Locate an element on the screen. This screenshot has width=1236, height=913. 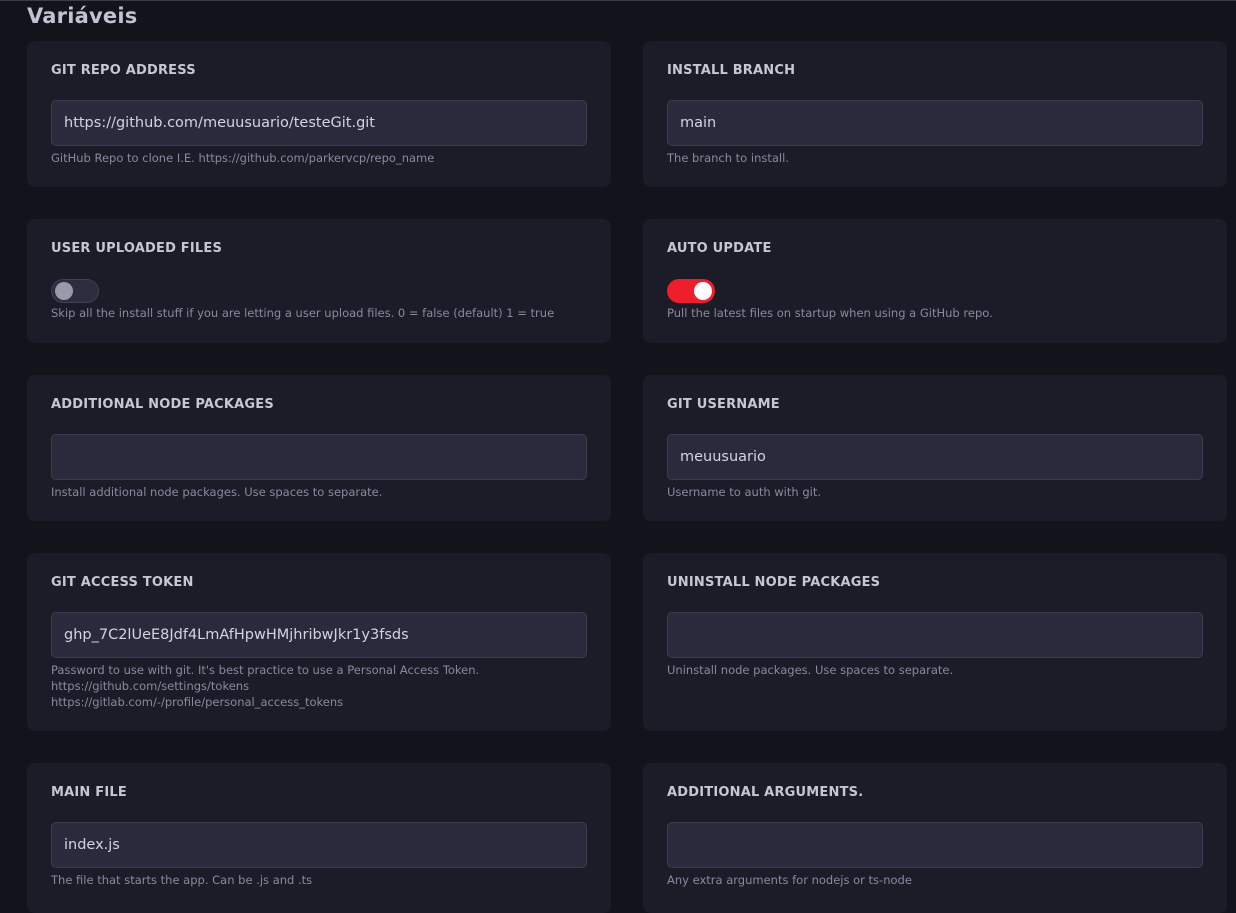
variable-label: ADDITIONAL NODE PACKAGES is located at coordinates (162, 404).